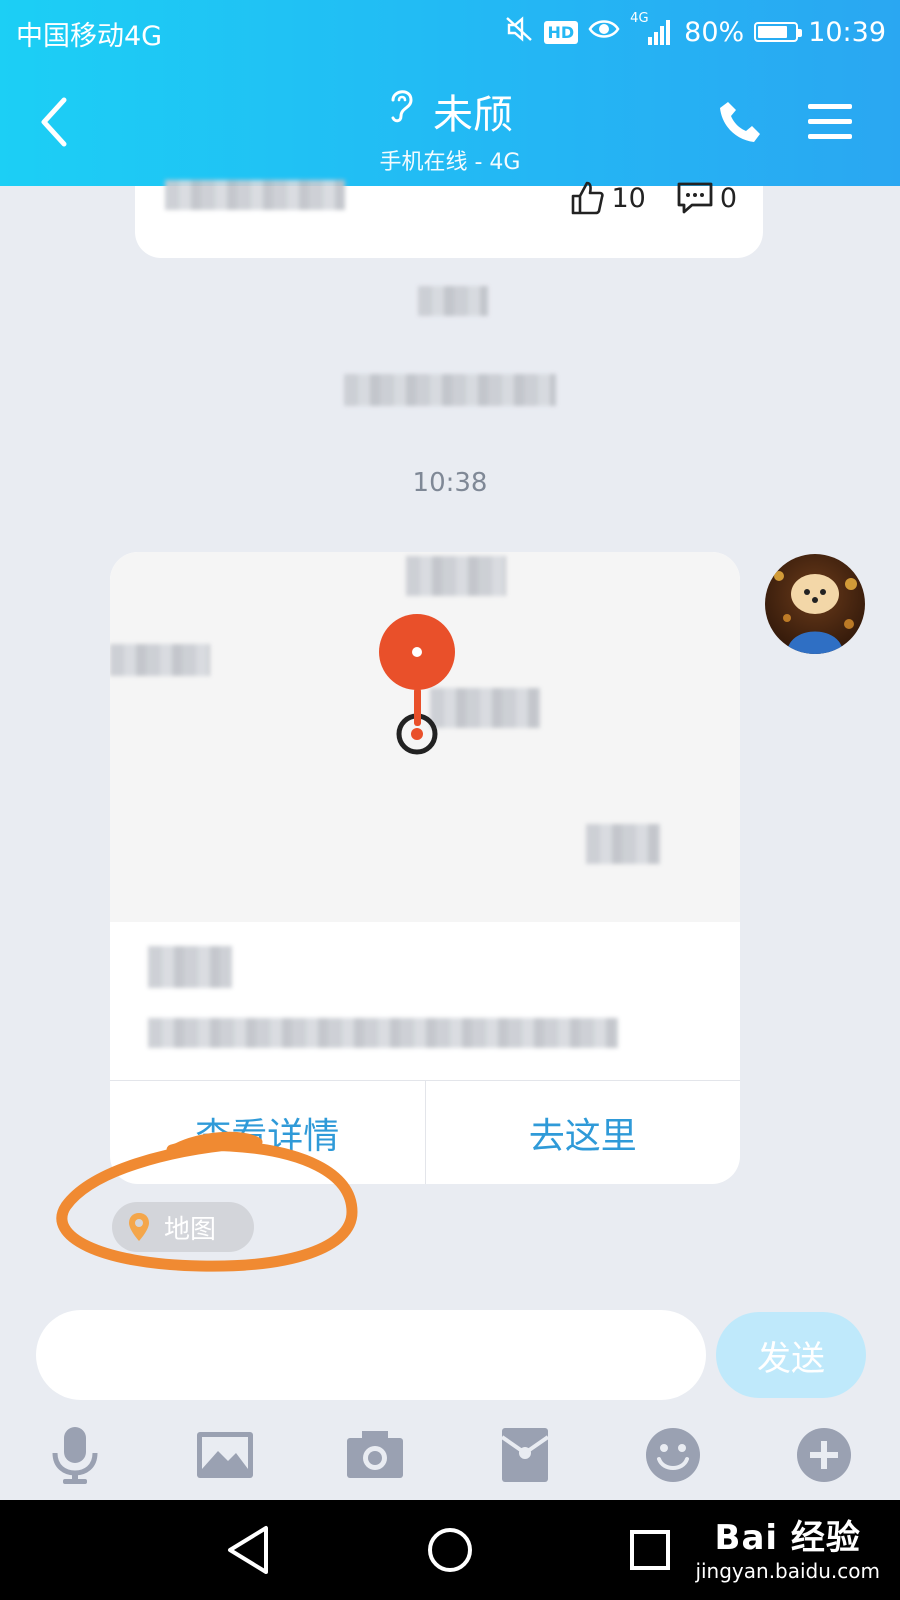 This screenshot has height=1600, width=900. Describe the element at coordinates (450, 32) in the screenshot. I see `status-bar: 中国移动4G HD 4G 80% 10:39` at that location.